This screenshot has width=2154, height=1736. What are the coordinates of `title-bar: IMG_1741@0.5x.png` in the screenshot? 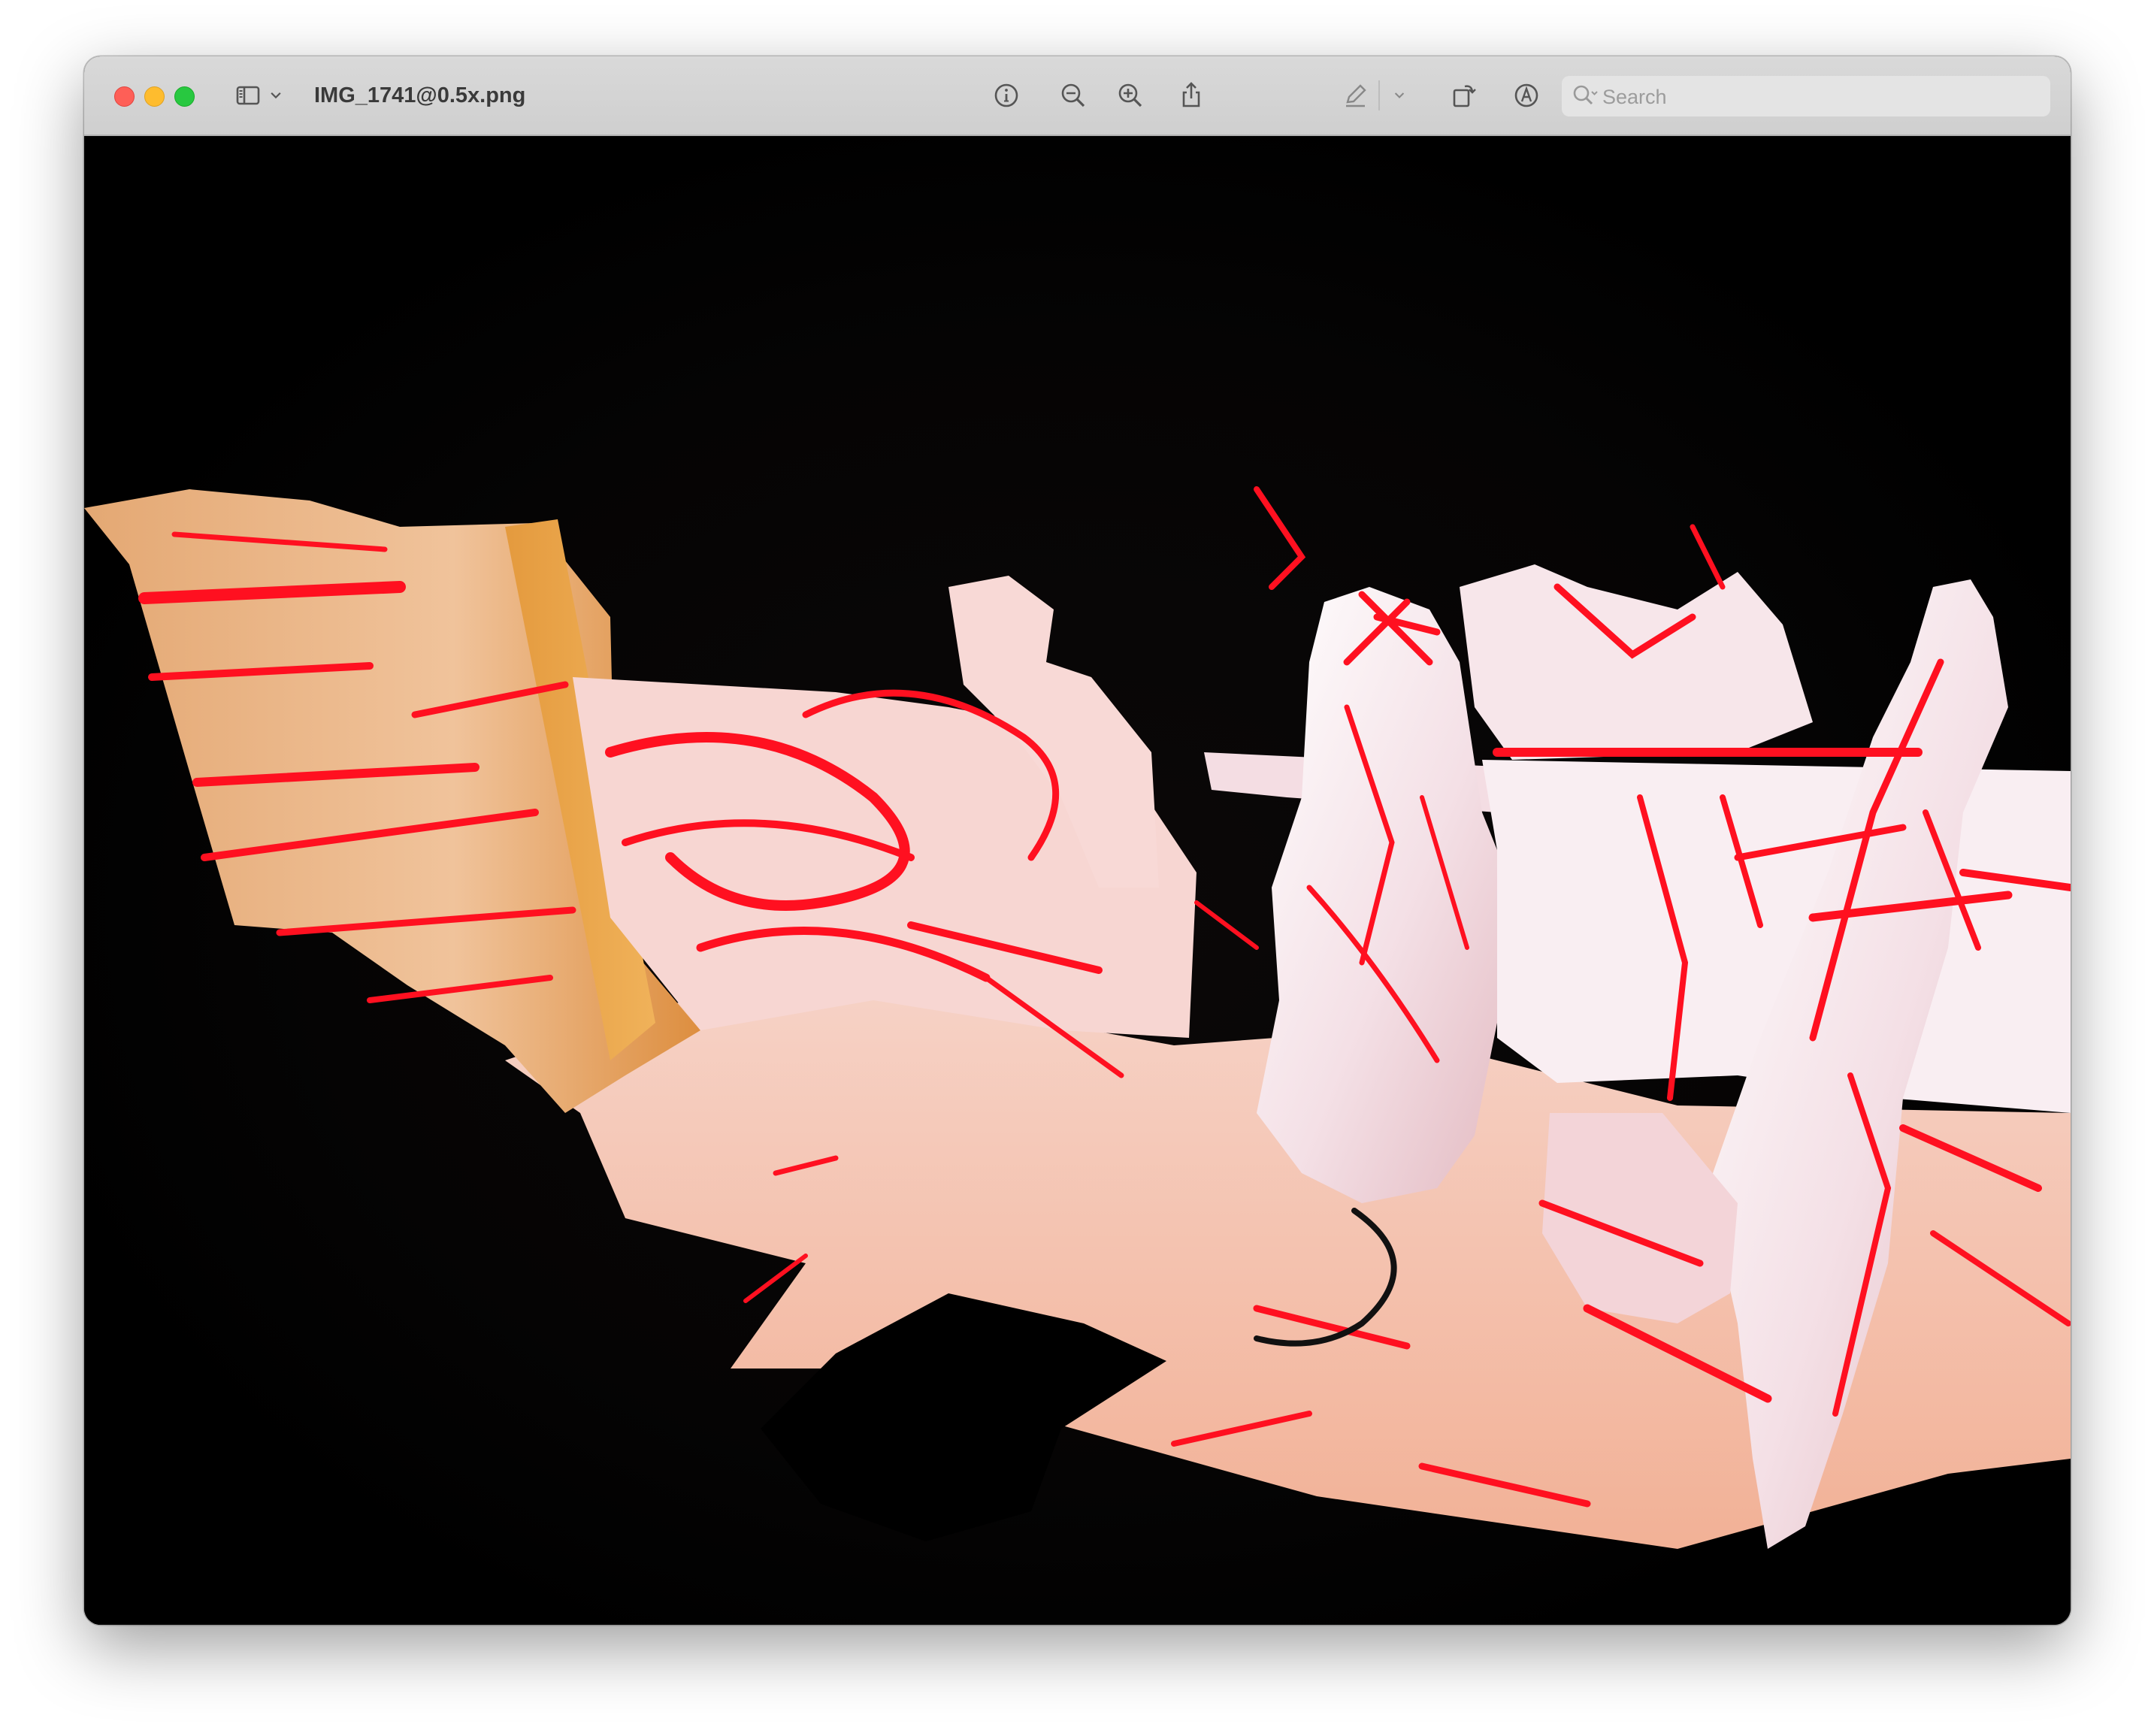 It's located at (1077, 96).